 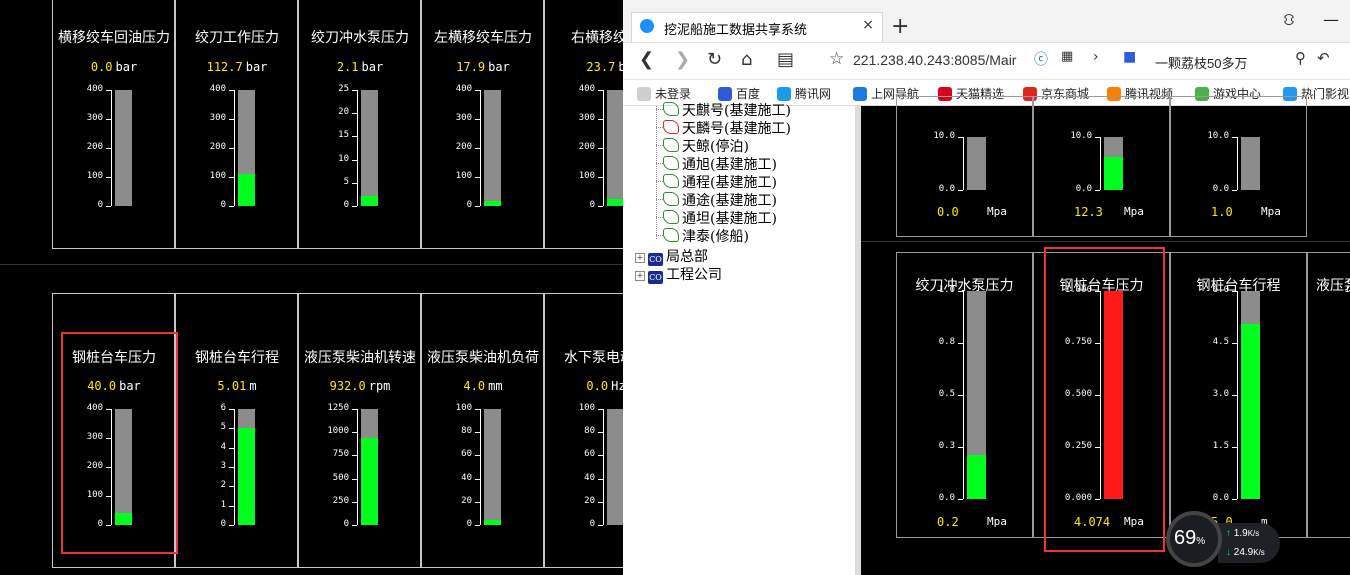 I want to click on address-bar: 221.238.40.243:8085/Mair, so click(x=934, y=60).